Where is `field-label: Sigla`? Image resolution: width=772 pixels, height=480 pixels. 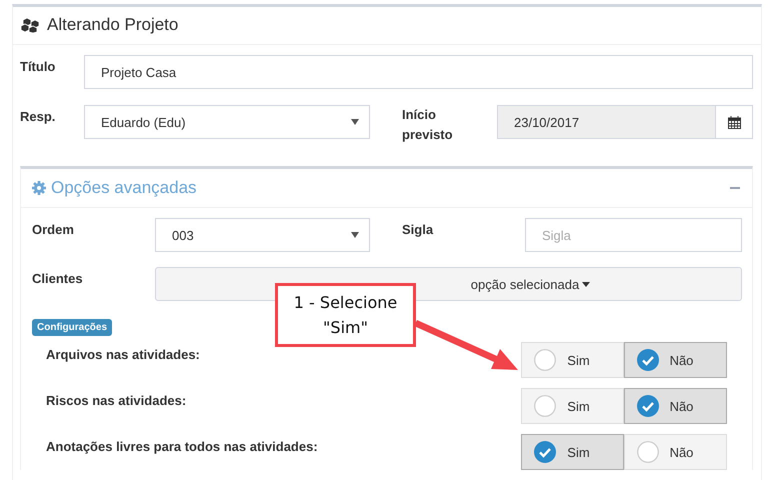
field-label: Sigla is located at coordinates (418, 230).